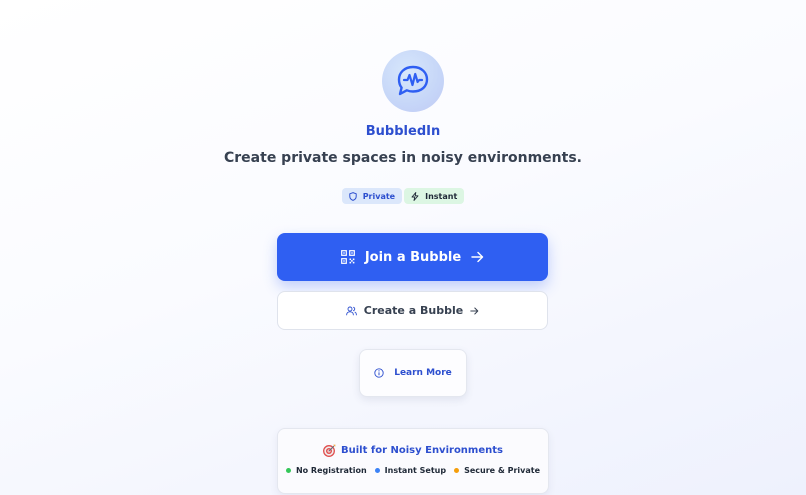  I want to click on learn-more-button: Learn More, so click(413, 373).